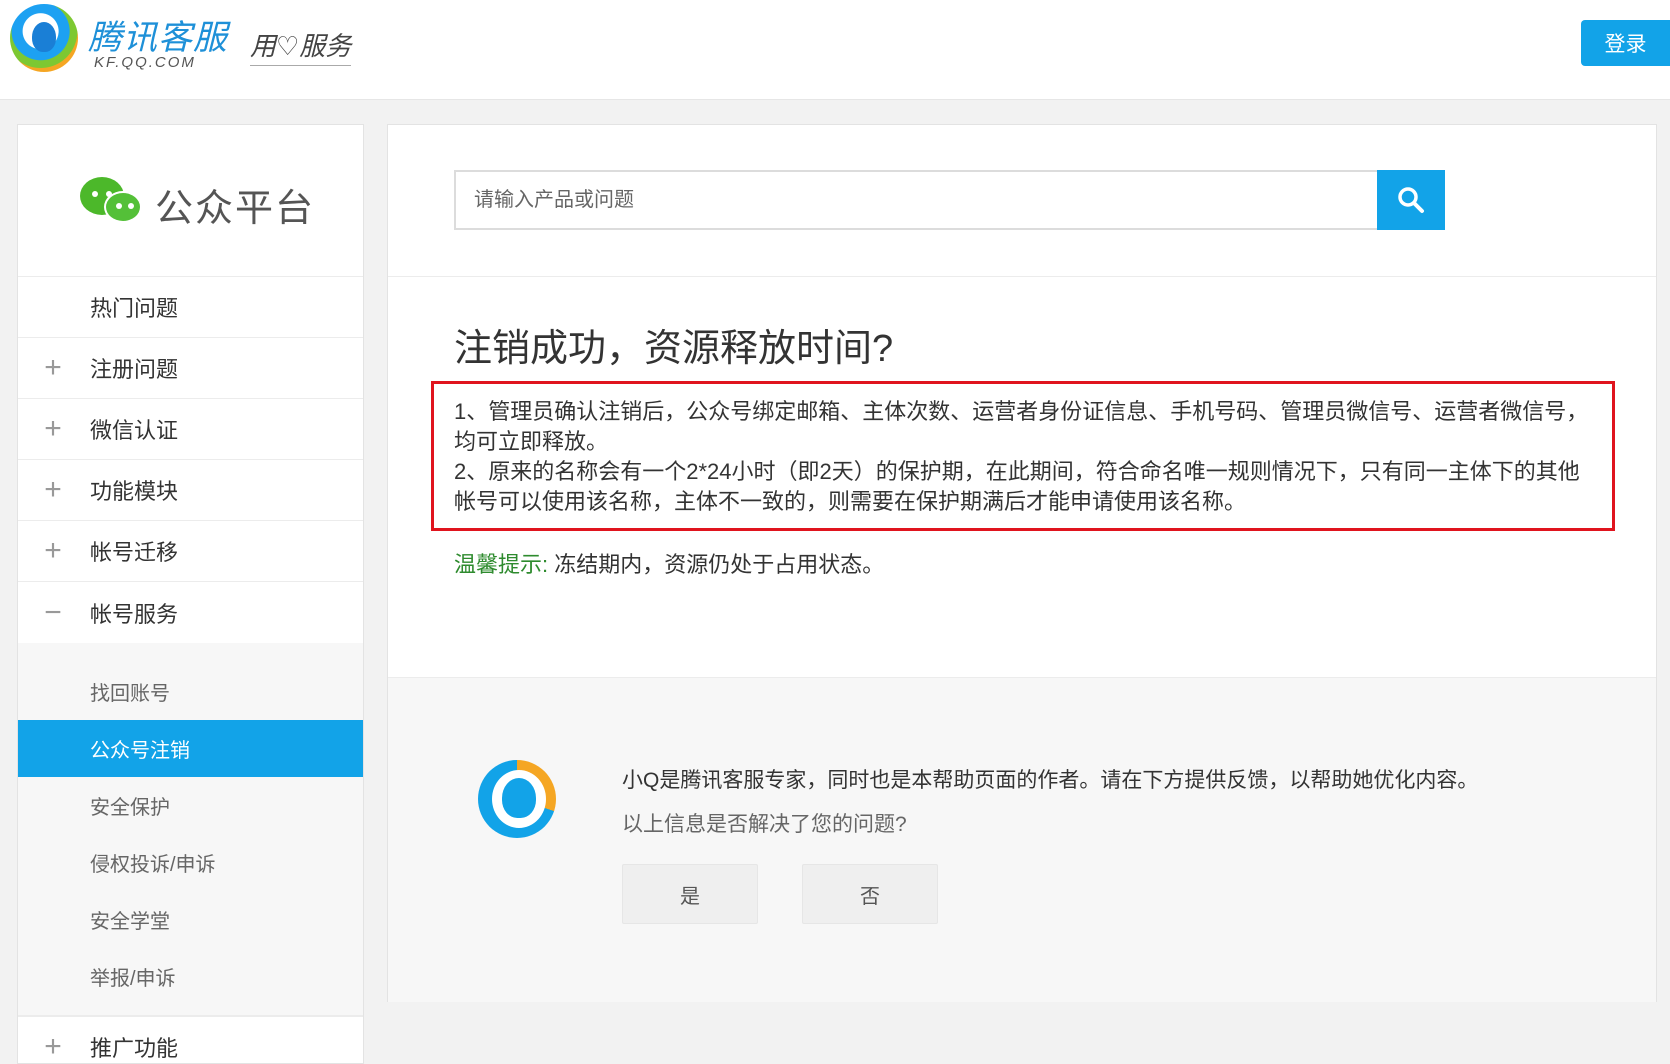 This screenshot has height=1064, width=1670. Describe the element at coordinates (53, 612) in the screenshot. I see `minus-icon: −` at that location.